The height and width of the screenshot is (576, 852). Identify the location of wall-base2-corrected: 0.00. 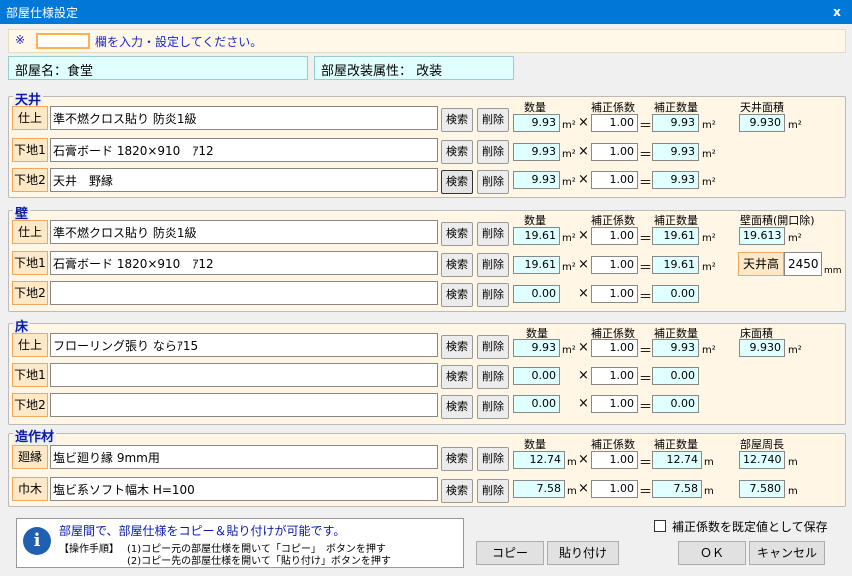
(675, 294).